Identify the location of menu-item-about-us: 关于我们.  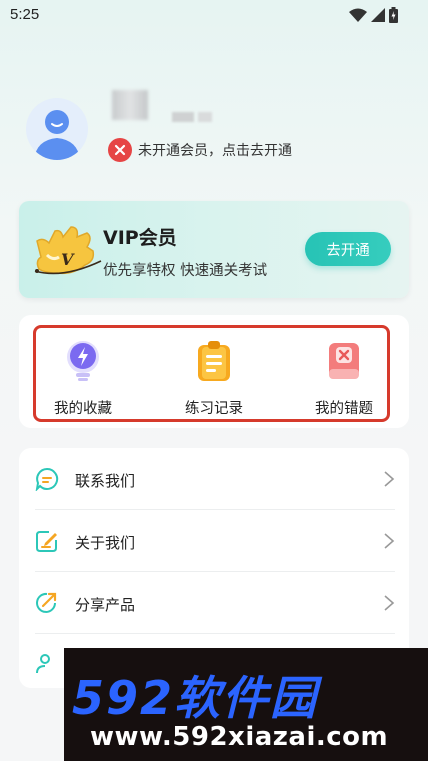
(214, 541).